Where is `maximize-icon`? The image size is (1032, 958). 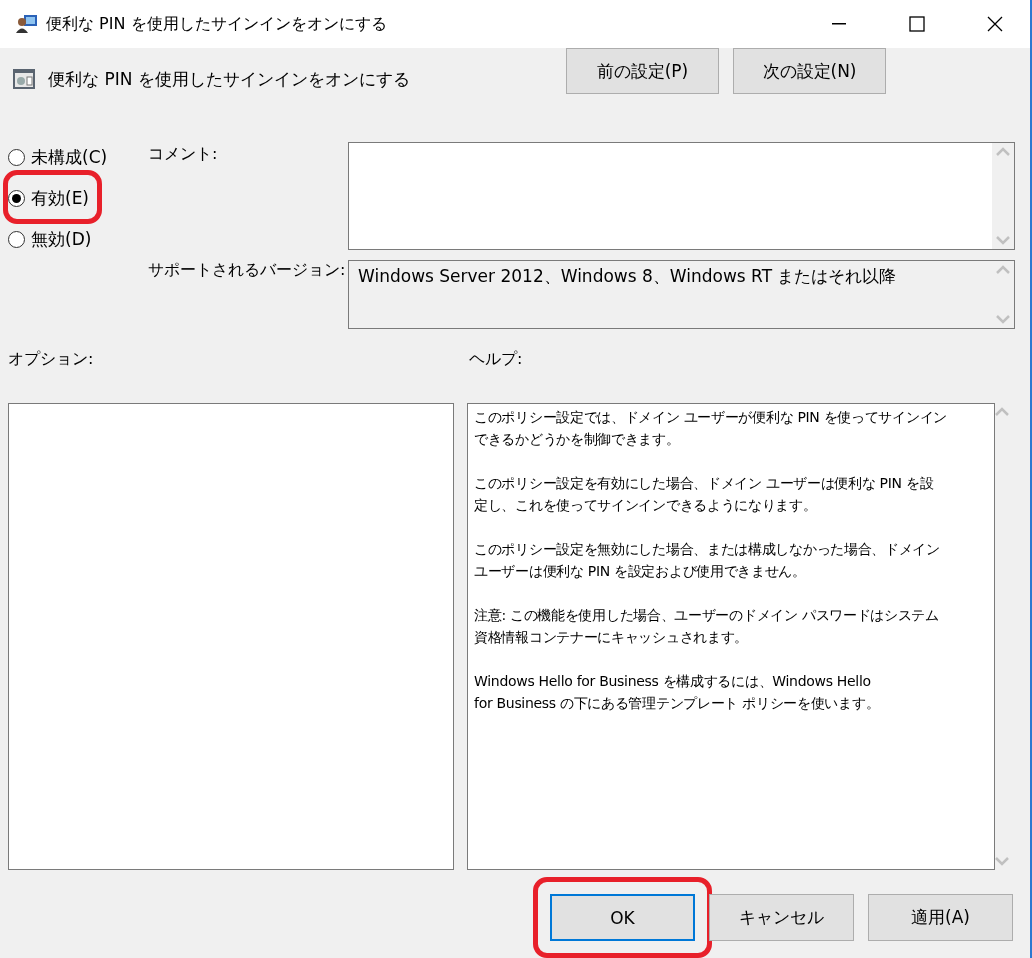 maximize-icon is located at coordinates (917, 24).